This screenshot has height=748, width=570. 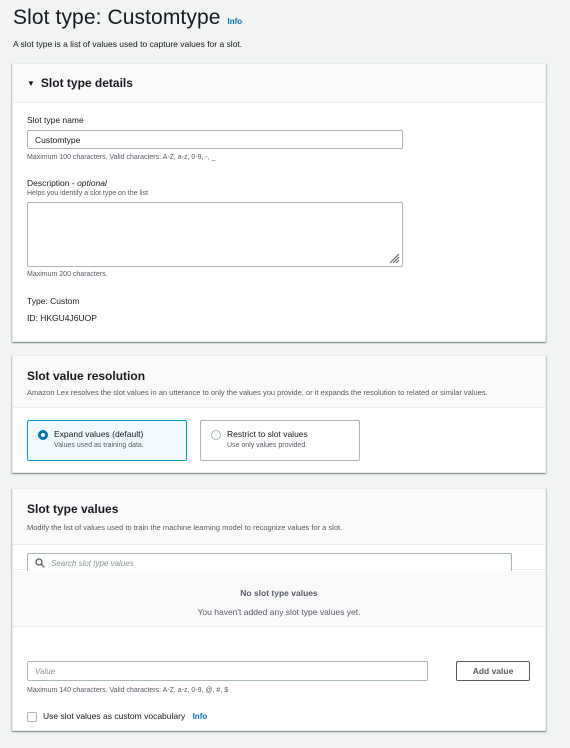 What do you see at coordinates (285, 18) in the screenshot?
I see `title-row: Slot type: Customtype Info` at bounding box center [285, 18].